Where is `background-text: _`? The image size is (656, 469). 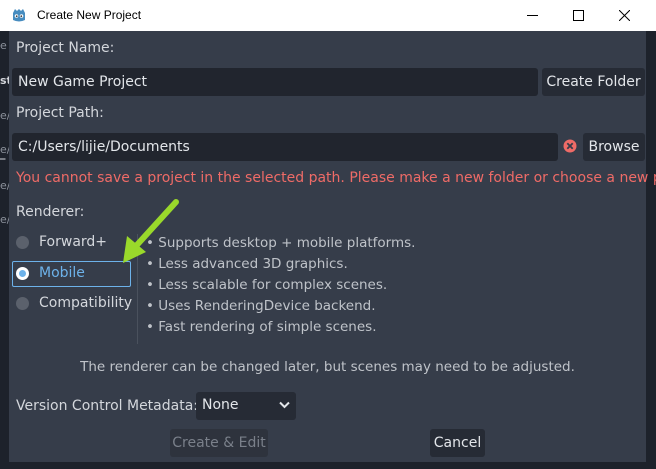 background-text: _ is located at coordinates (3, 153).